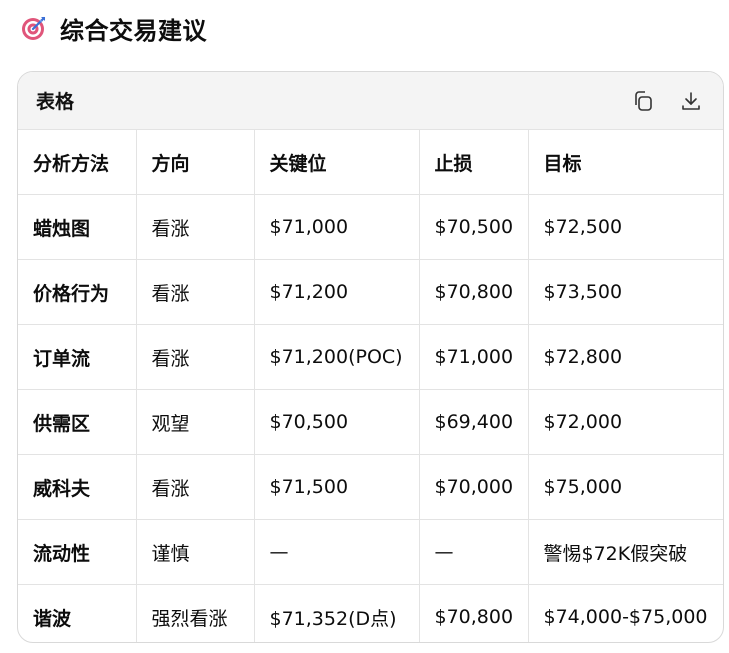 The image size is (729, 653). What do you see at coordinates (337, 613) in the screenshot?
I see `cell-key-level: $71,352(D点)` at bounding box center [337, 613].